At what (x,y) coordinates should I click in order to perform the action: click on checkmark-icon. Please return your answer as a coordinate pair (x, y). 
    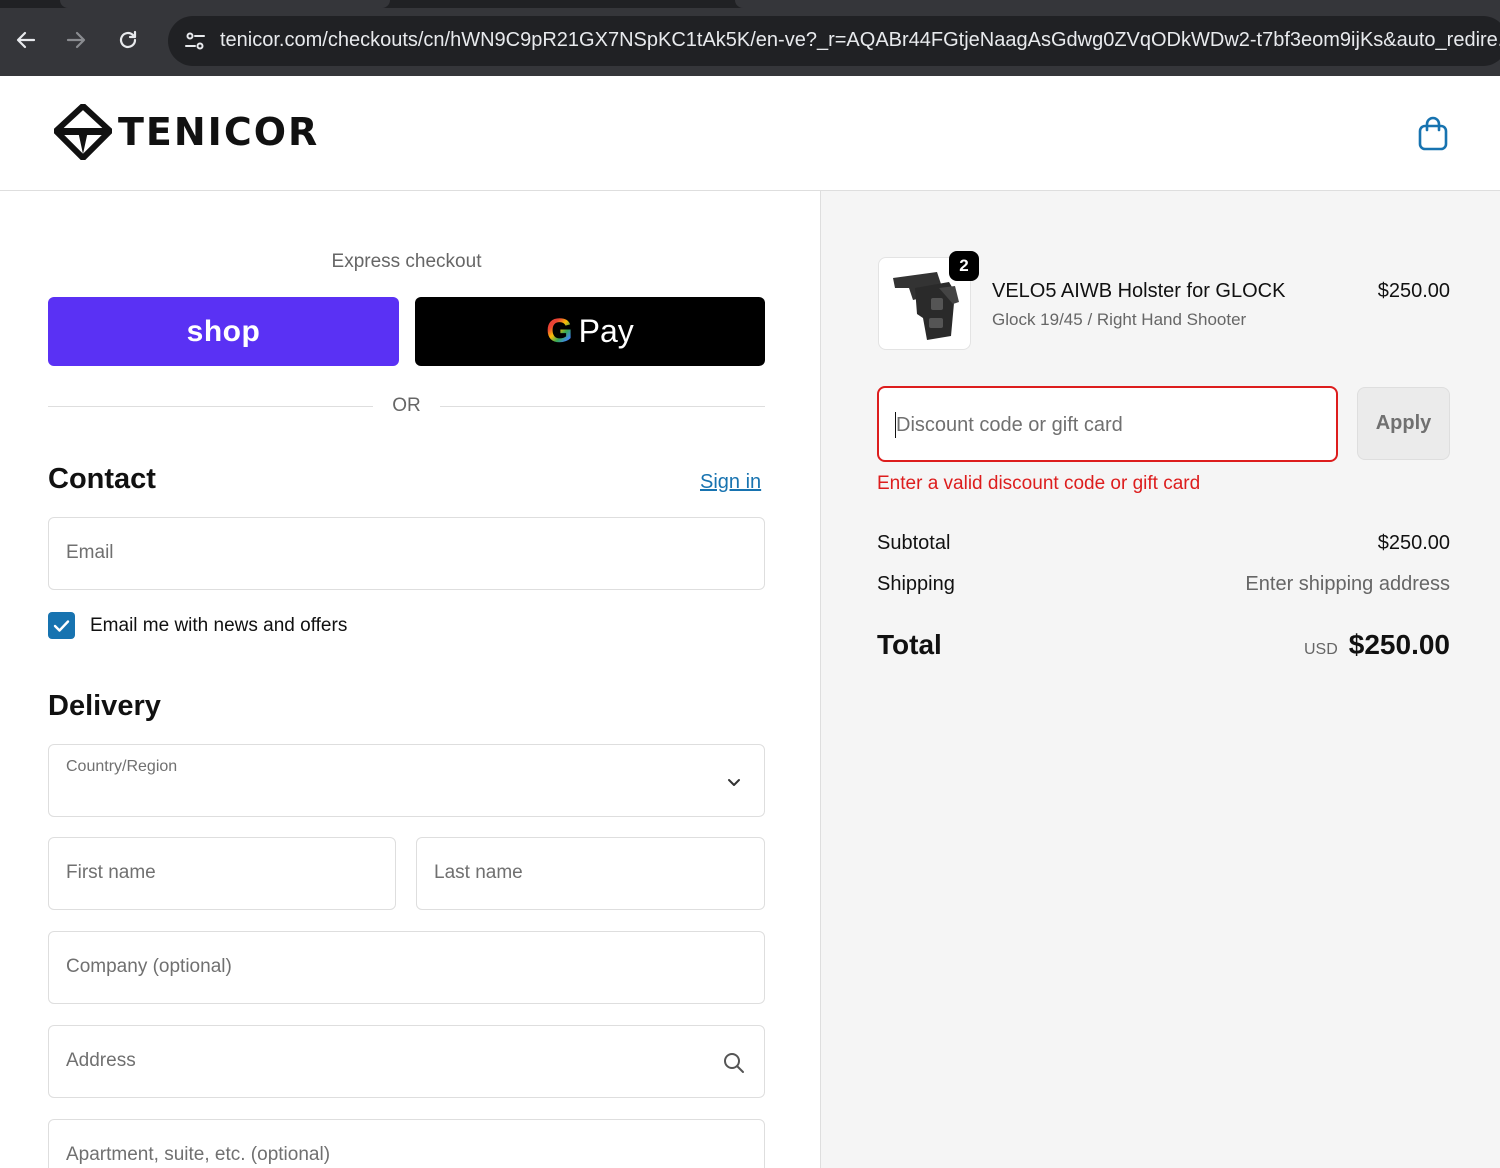
    Looking at the image, I should click on (61, 625).